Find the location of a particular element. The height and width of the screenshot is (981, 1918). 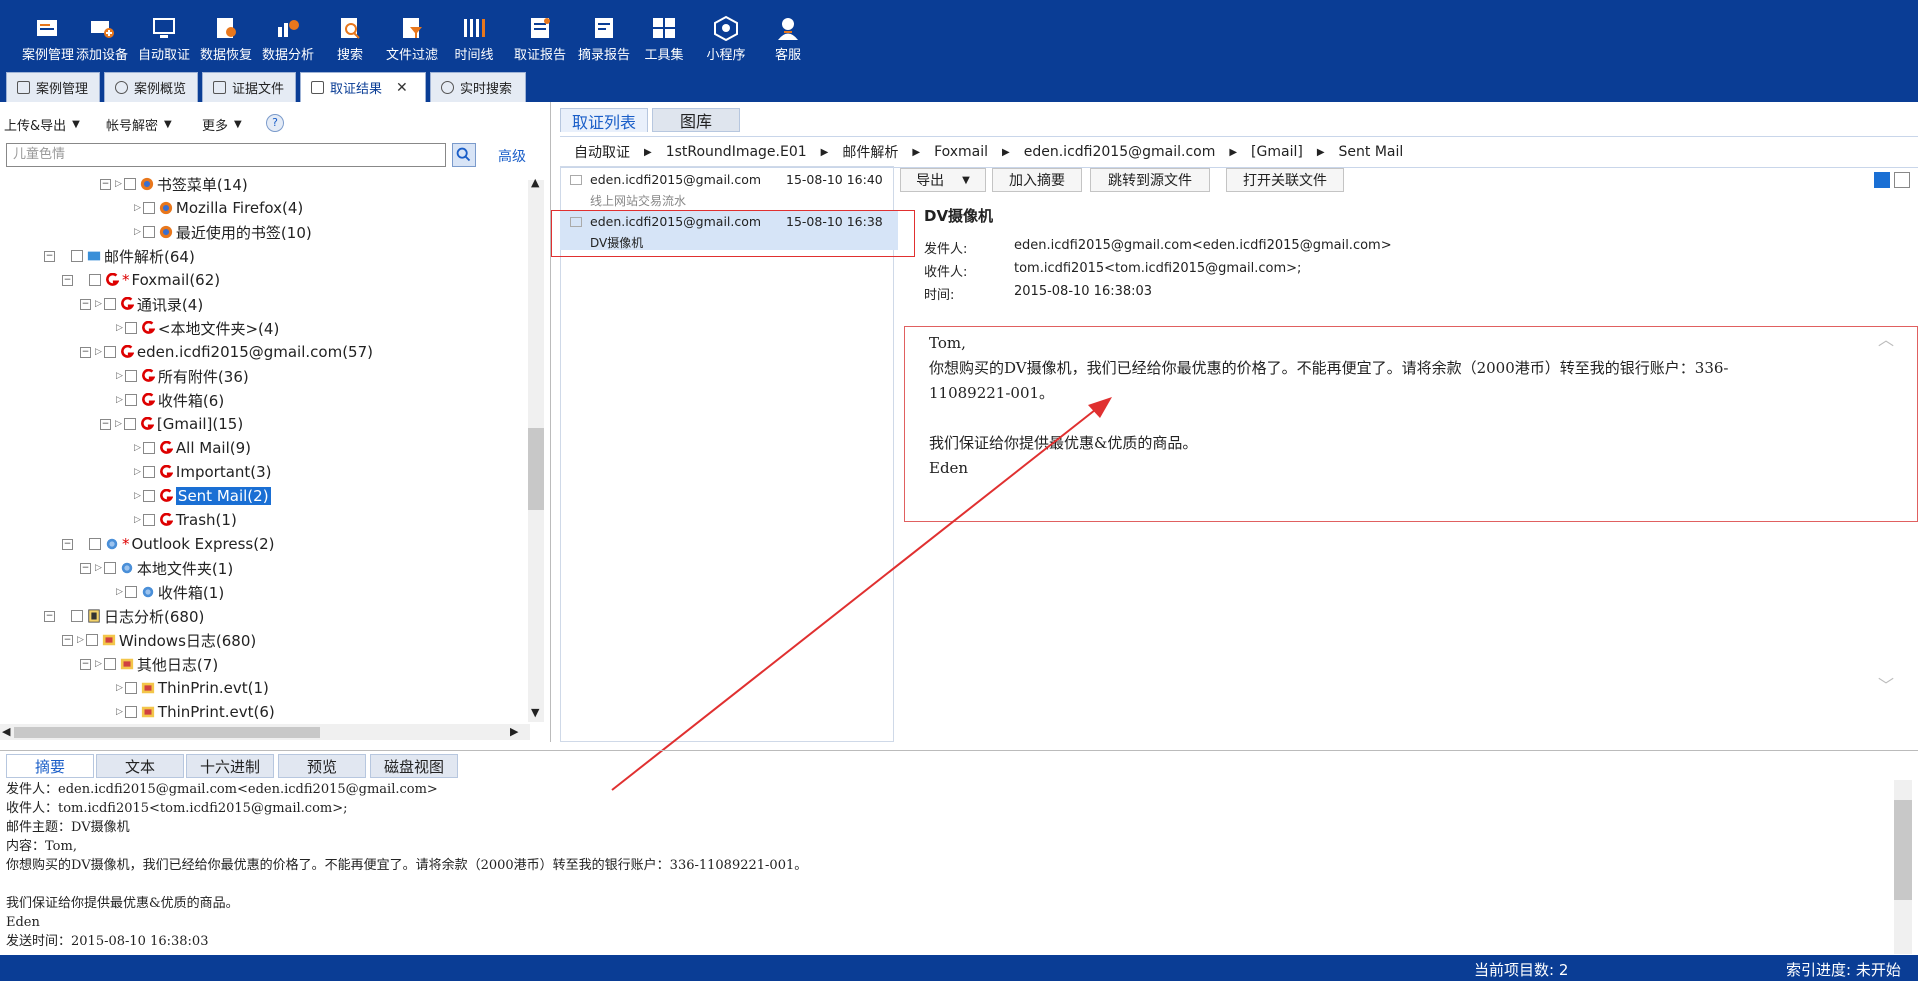

index-progress: 索引进度: 未开始 is located at coordinates (1843, 970).